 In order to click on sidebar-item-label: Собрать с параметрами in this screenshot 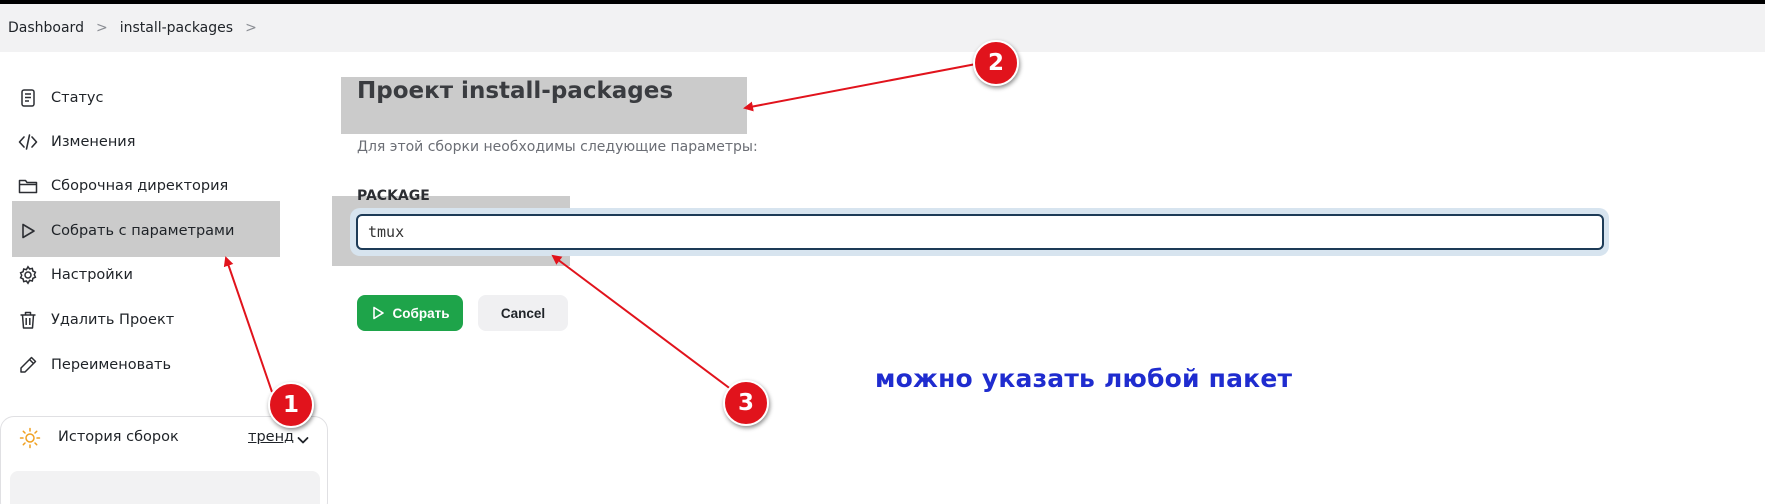, I will do `click(143, 231)`.